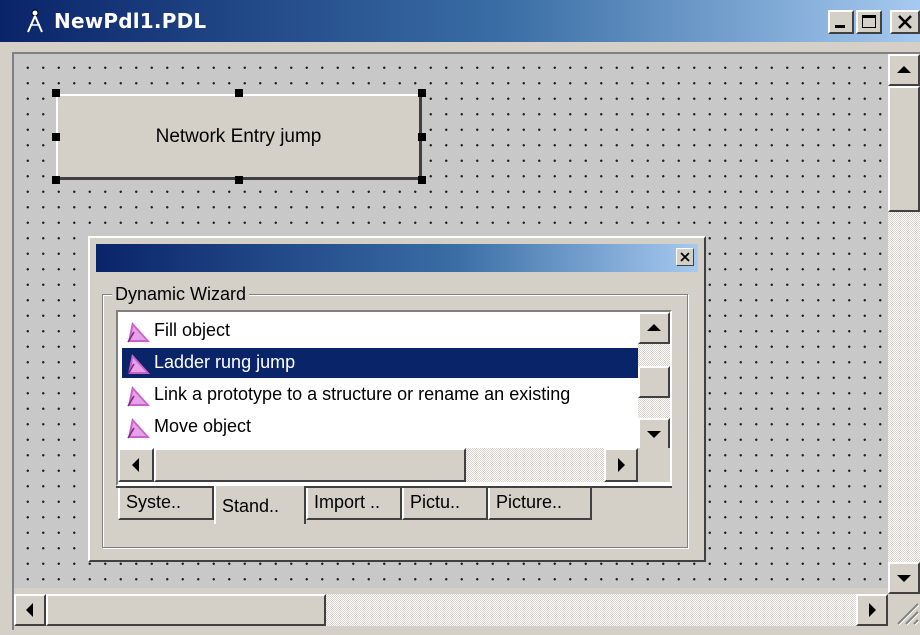 Image resolution: width=920 pixels, height=635 pixels. I want to click on maximize-icon, so click(869, 21).